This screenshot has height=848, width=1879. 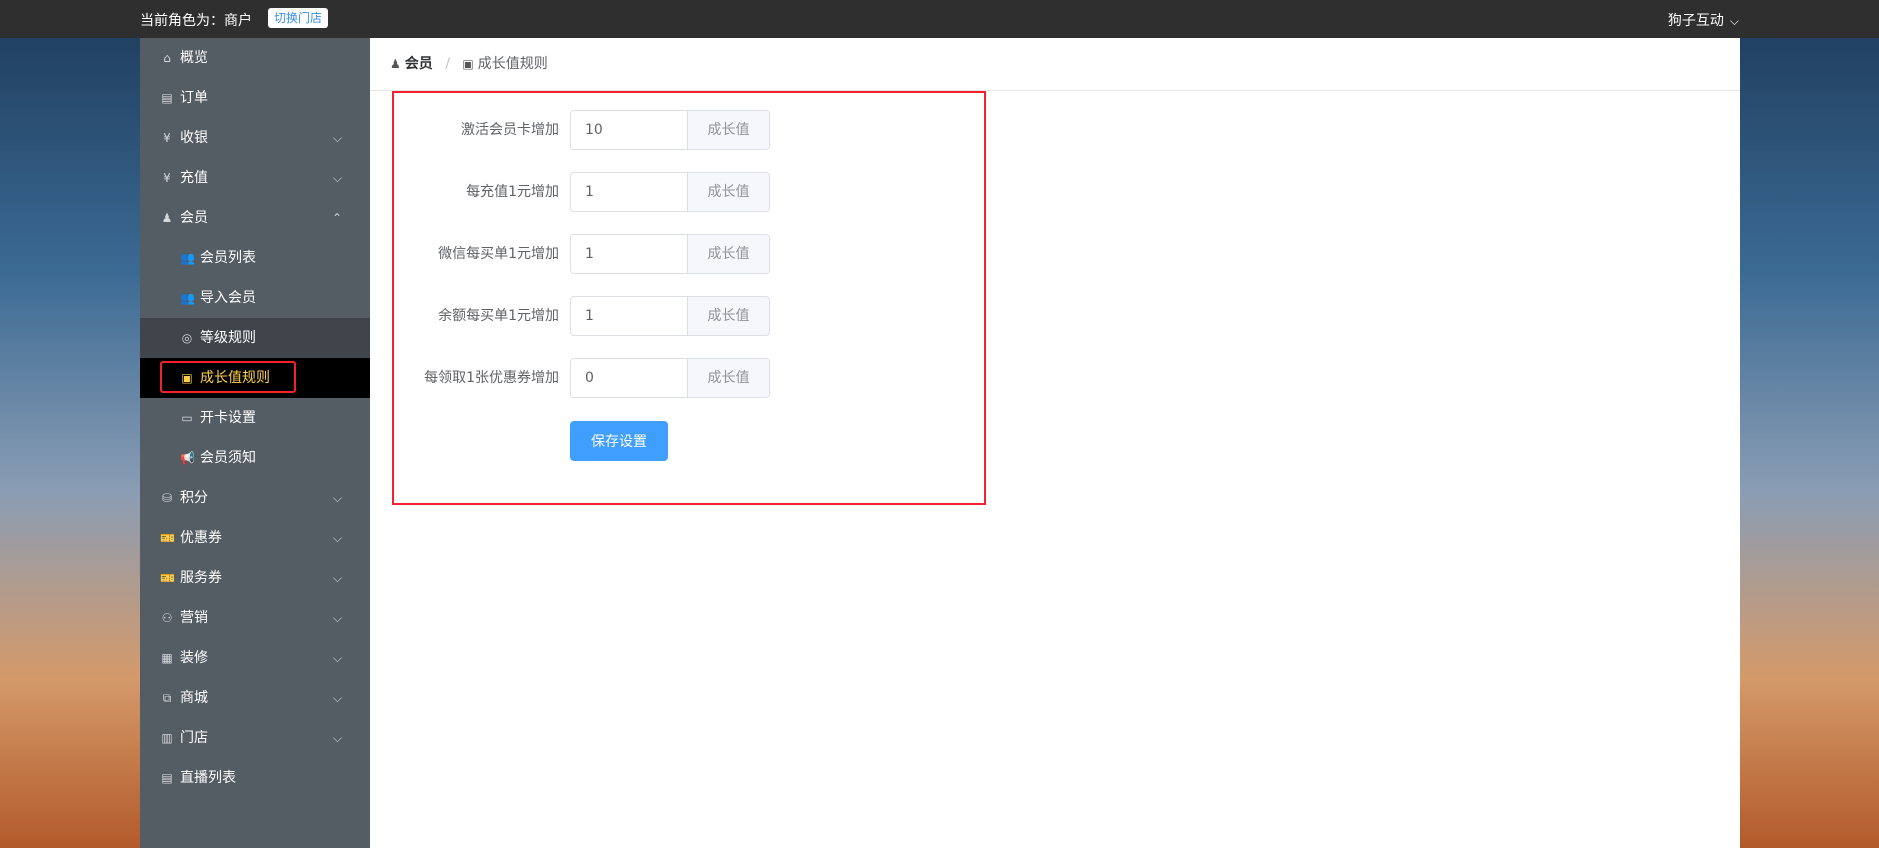 I want to click on claim-coupon-growth-input, so click(x=629, y=378).